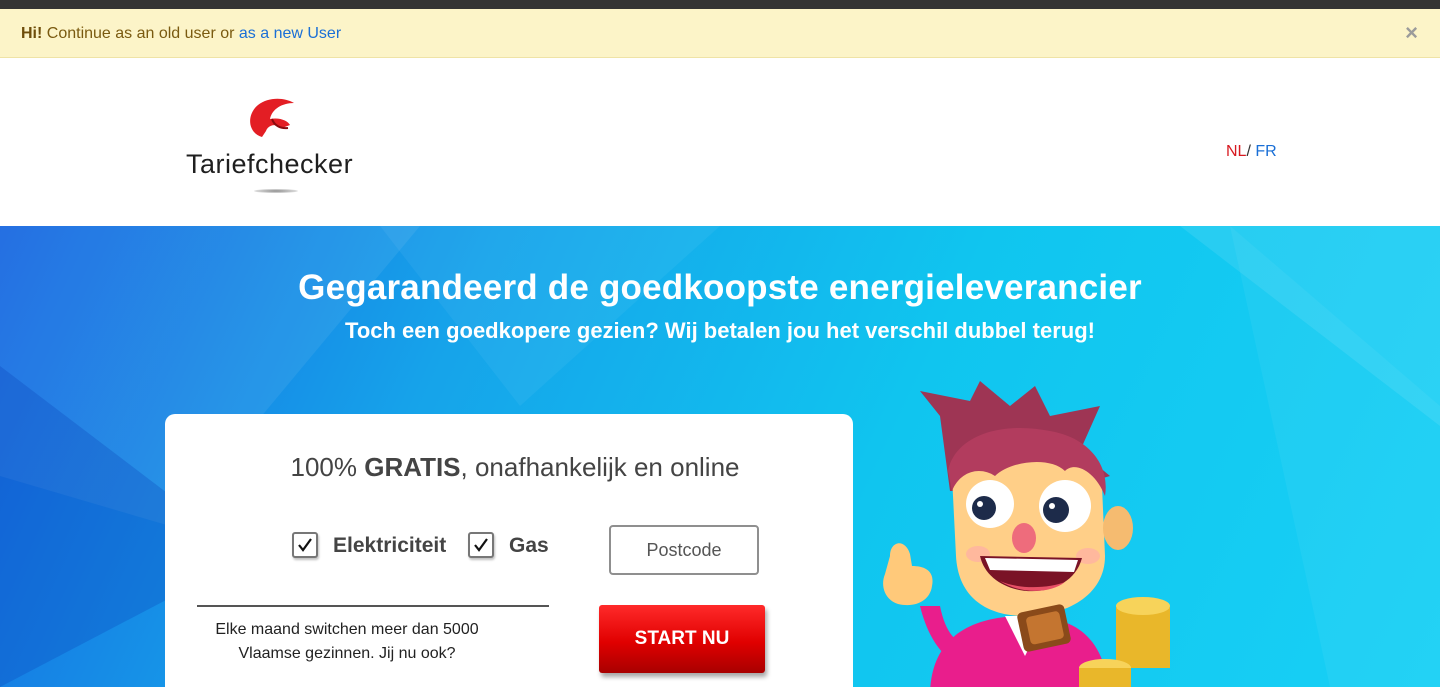 This screenshot has height=687, width=1440. What do you see at coordinates (684, 550) in the screenshot?
I see `postcode-input` at bounding box center [684, 550].